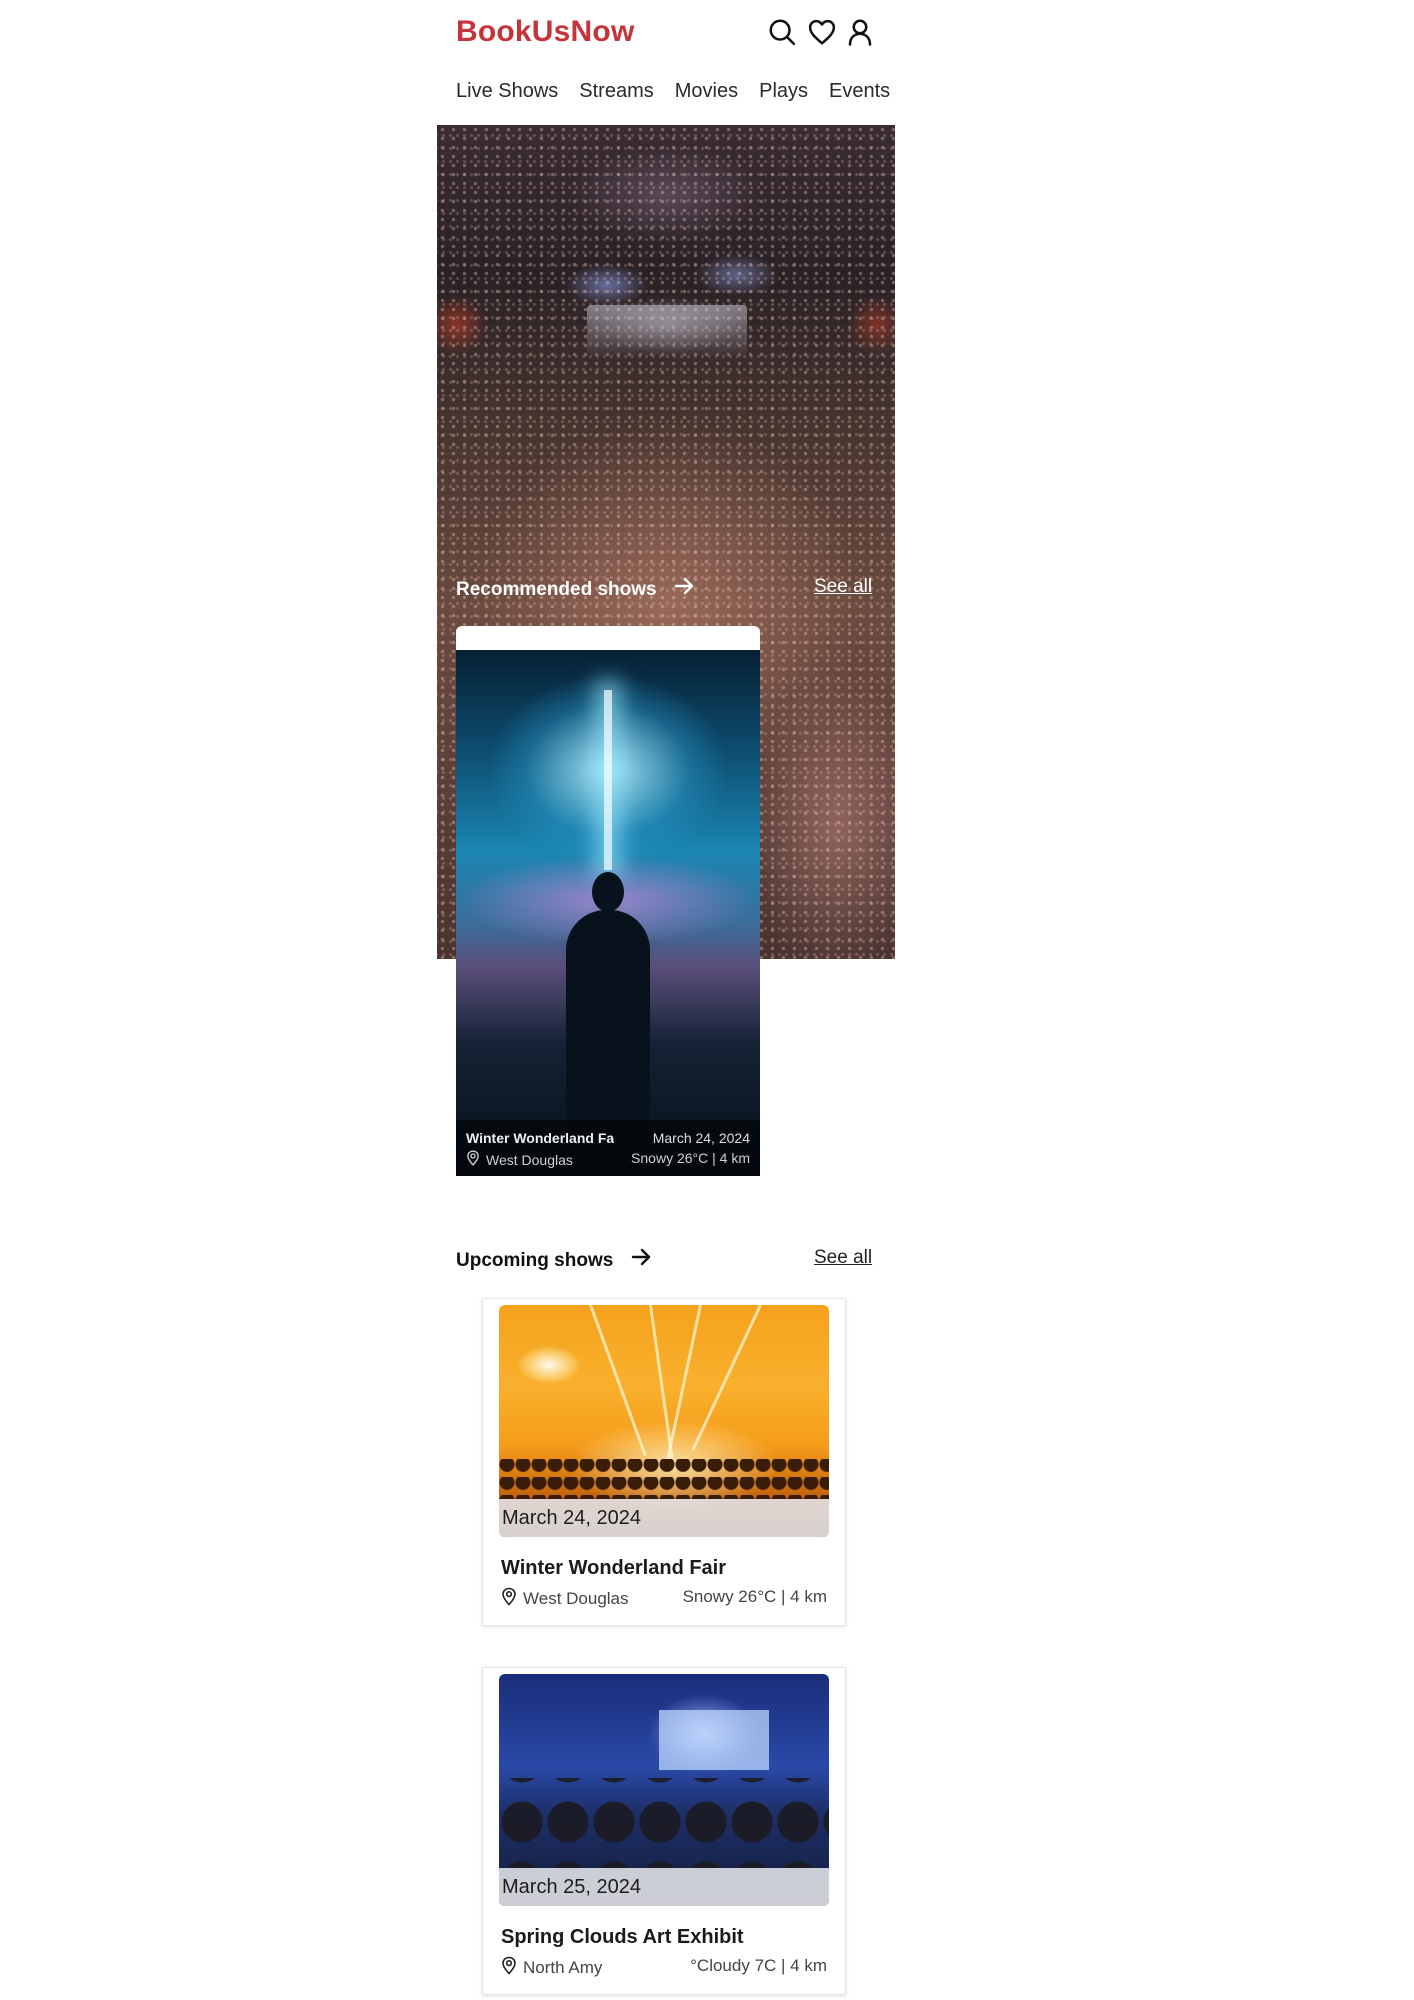 Image resolution: width=1414 pixels, height=2000 pixels. I want to click on recommended-show-date: March 24, 2024, so click(701, 1138).